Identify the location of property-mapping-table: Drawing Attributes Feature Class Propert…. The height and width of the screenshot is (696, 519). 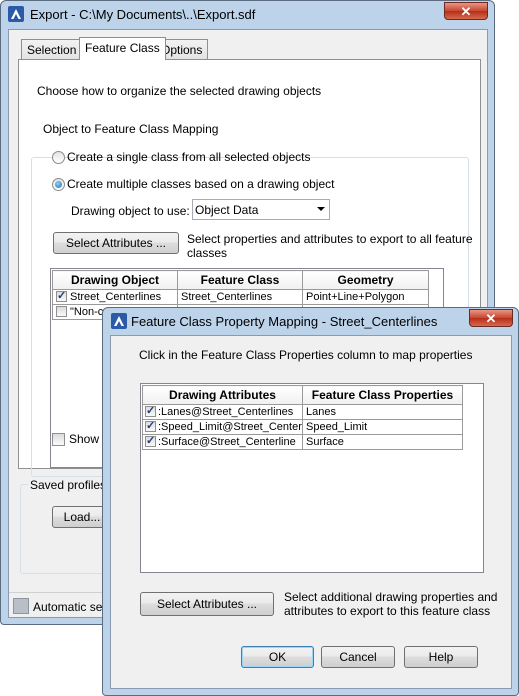
(302, 417).